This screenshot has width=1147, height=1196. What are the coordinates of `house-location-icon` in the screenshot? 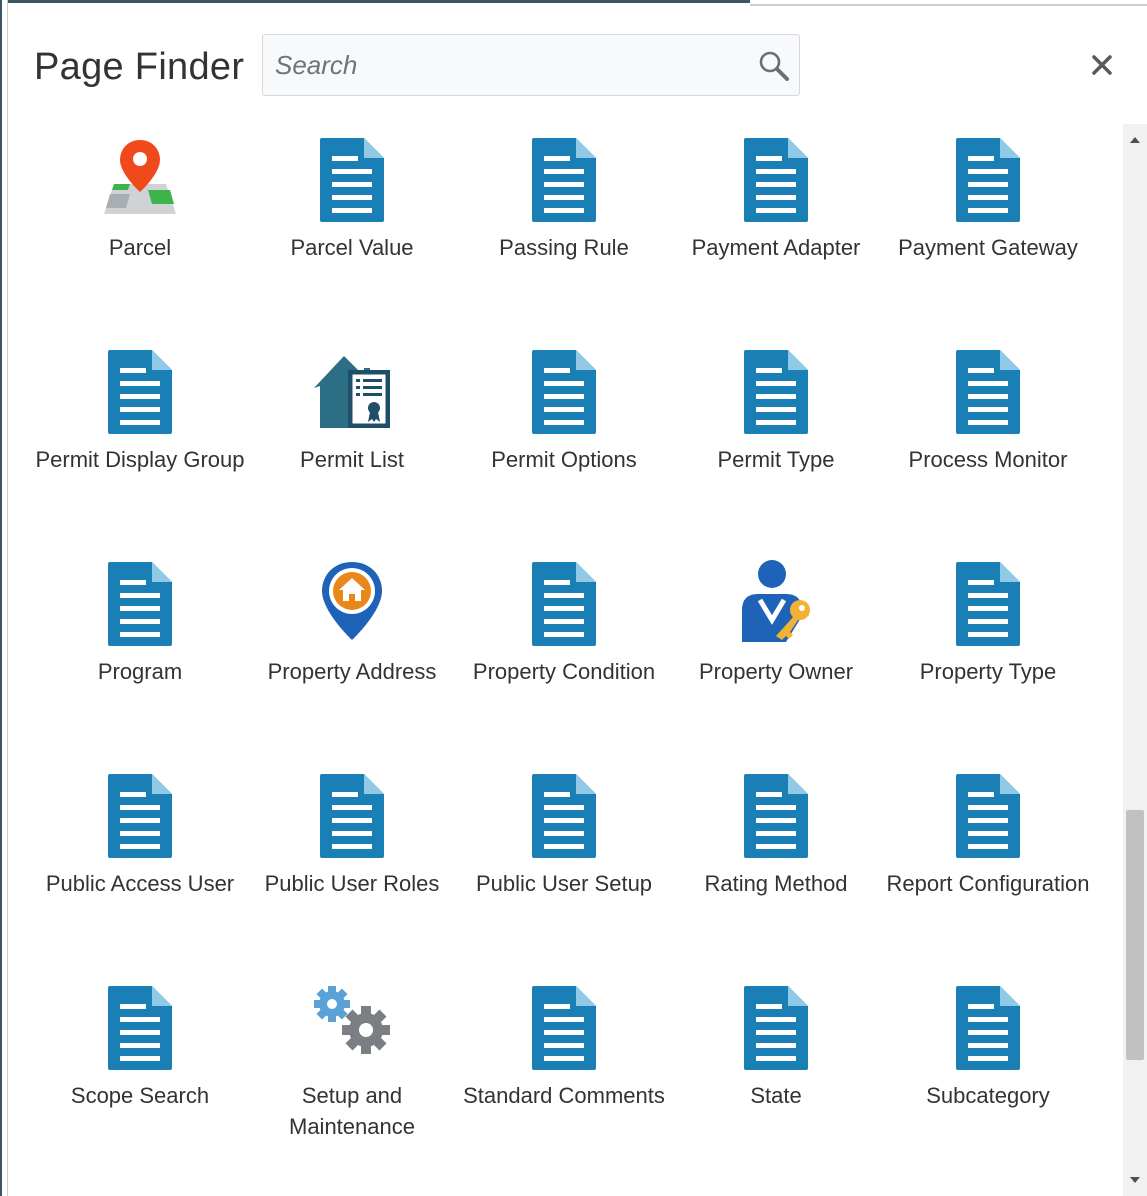 It's located at (352, 604).